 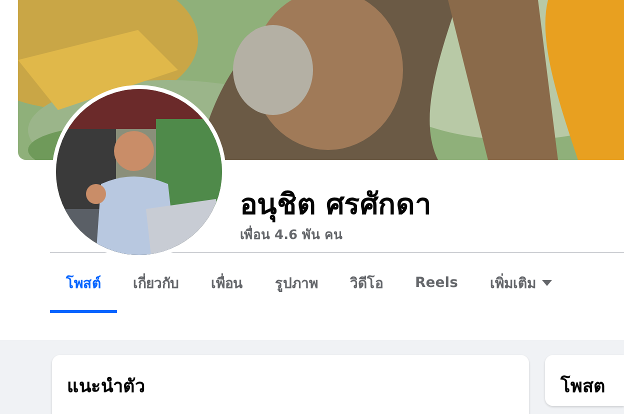 I want to click on profile-name: อนุชิต ศรศักดา, so click(x=336, y=204).